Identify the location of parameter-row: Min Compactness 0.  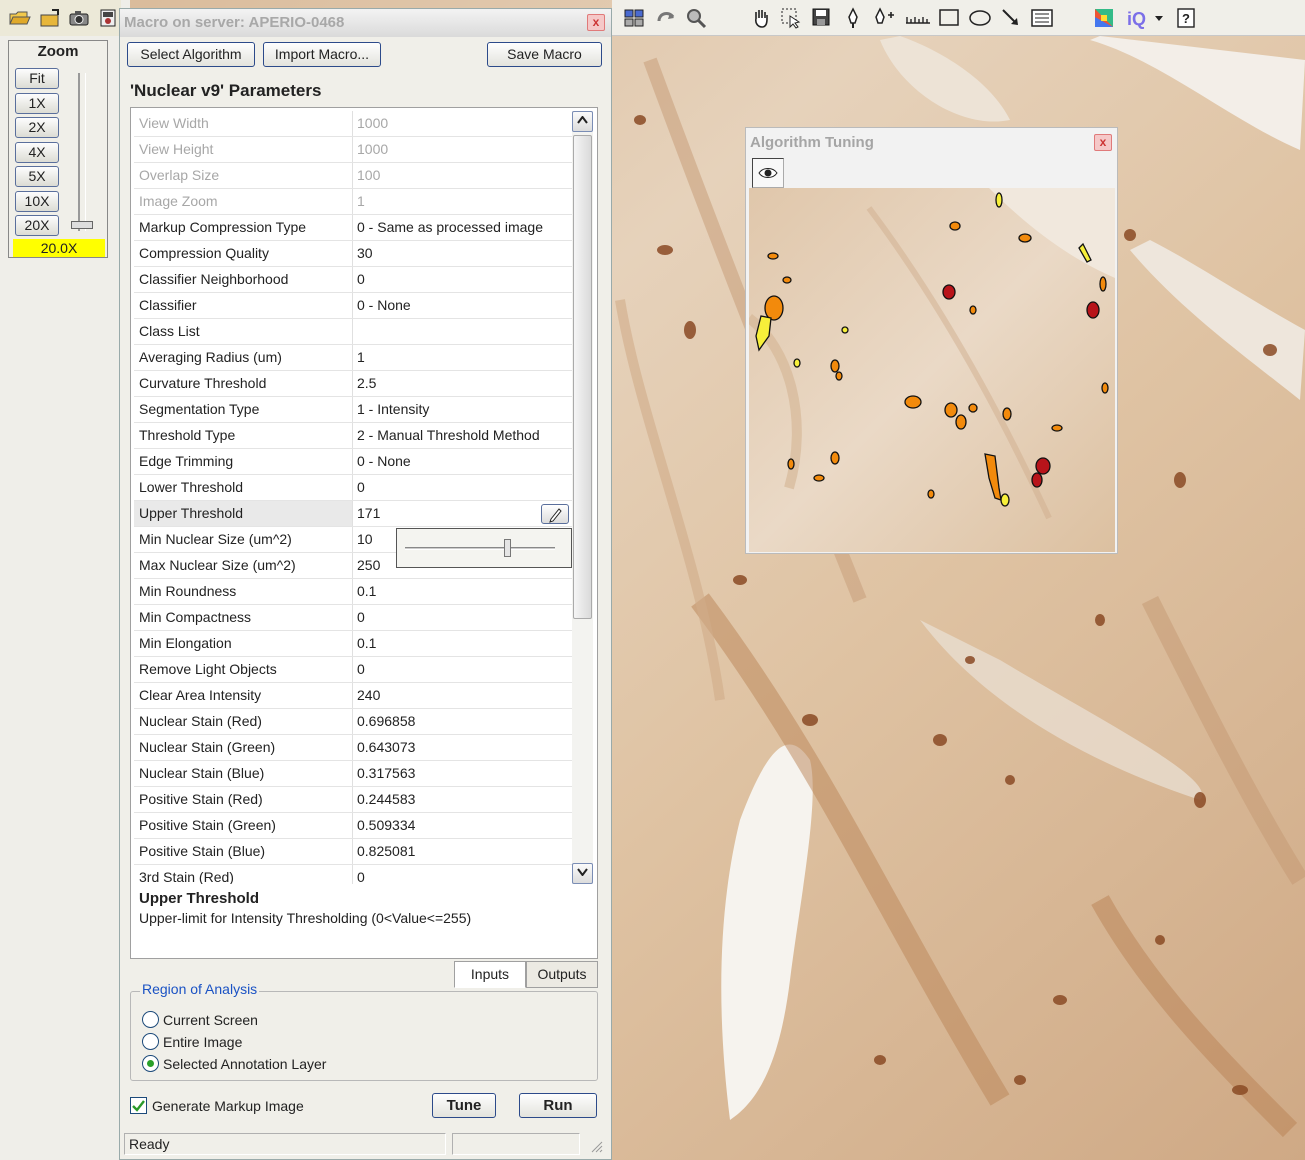
(353, 618).